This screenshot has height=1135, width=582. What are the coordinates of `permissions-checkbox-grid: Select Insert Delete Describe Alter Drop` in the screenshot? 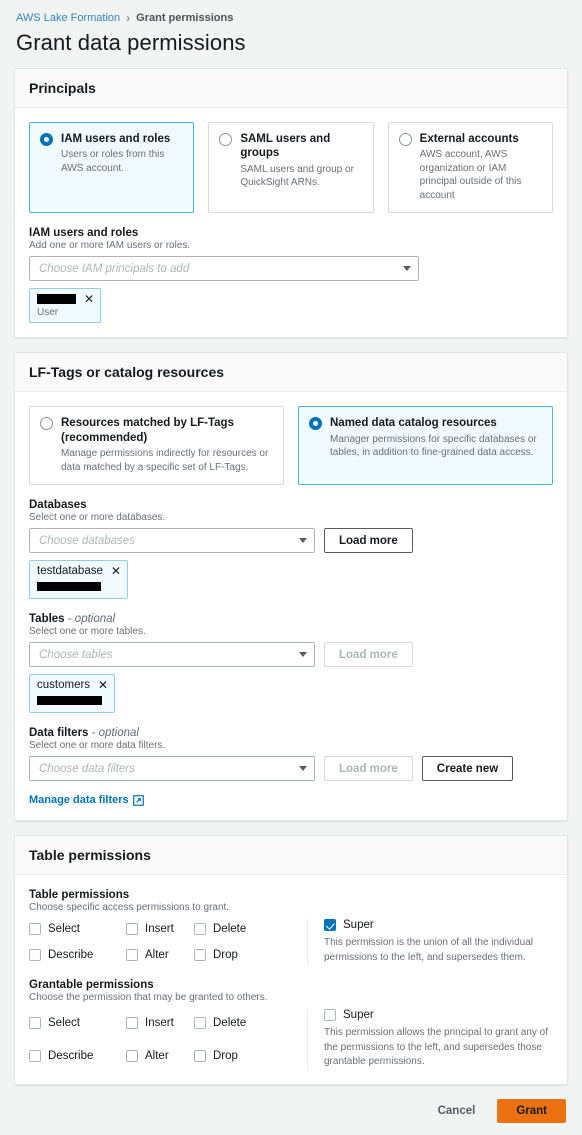 It's located at (168, 1039).